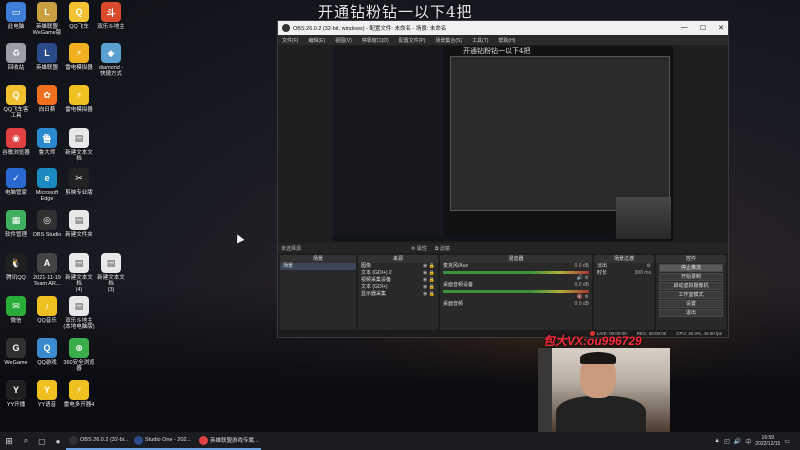  I want to click on menu-file: 文件(F), so click(290, 40).